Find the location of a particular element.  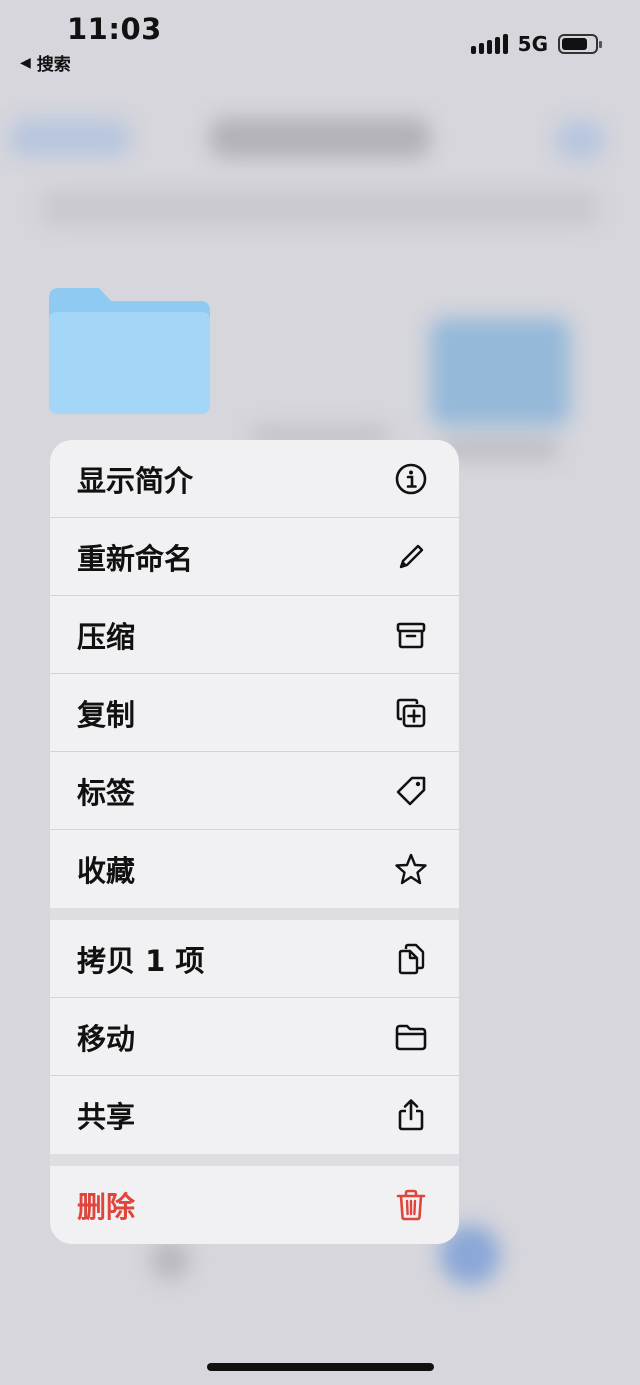

menu-item-label: 拷贝 1 项 is located at coordinates (141, 960).